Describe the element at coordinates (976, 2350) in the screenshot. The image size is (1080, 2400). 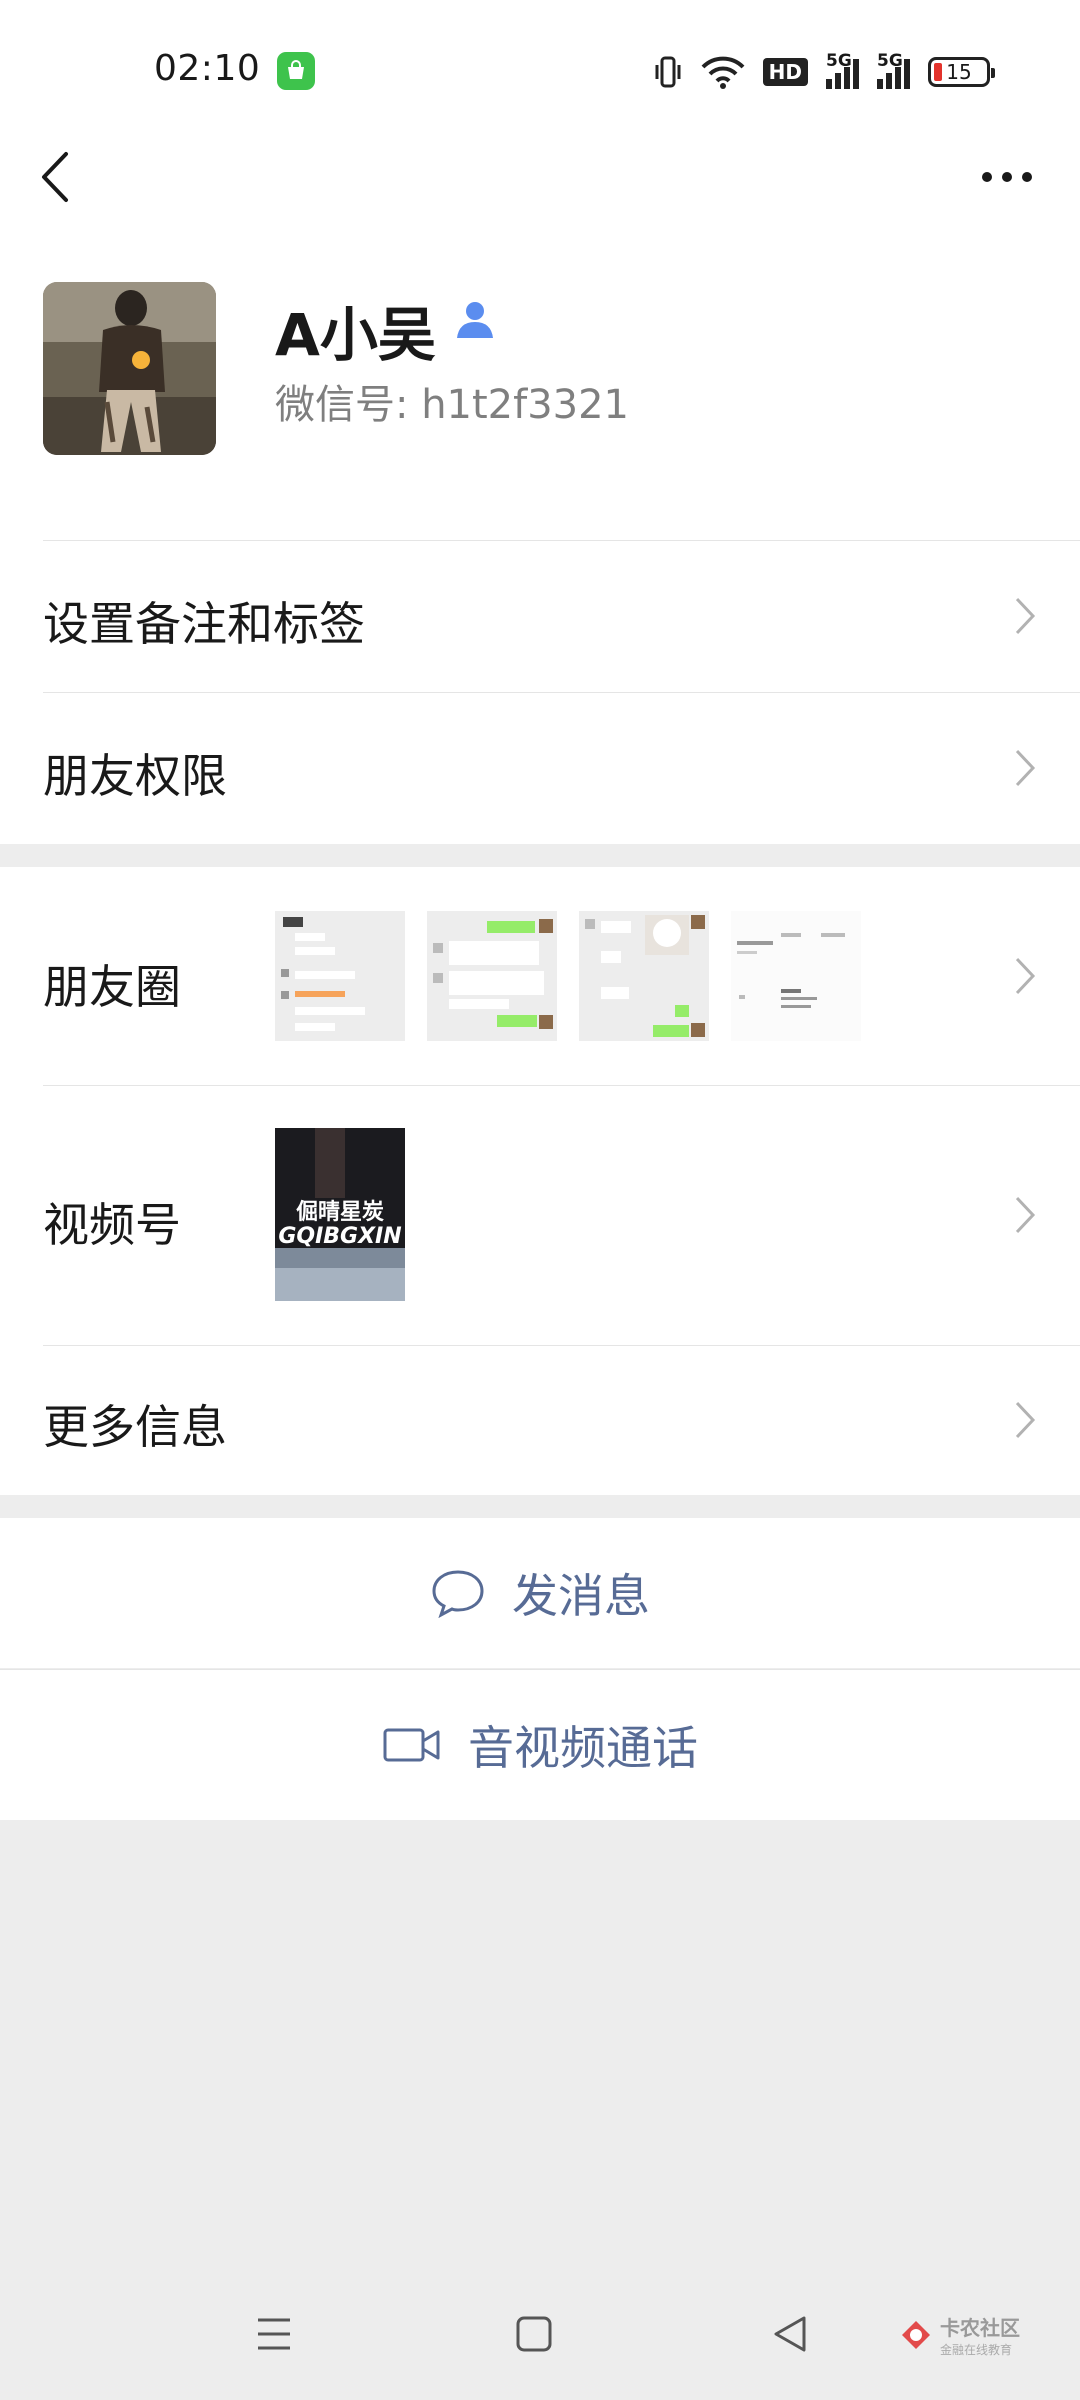
I see `watermark-subtitle: 金融在线教育` at that location.